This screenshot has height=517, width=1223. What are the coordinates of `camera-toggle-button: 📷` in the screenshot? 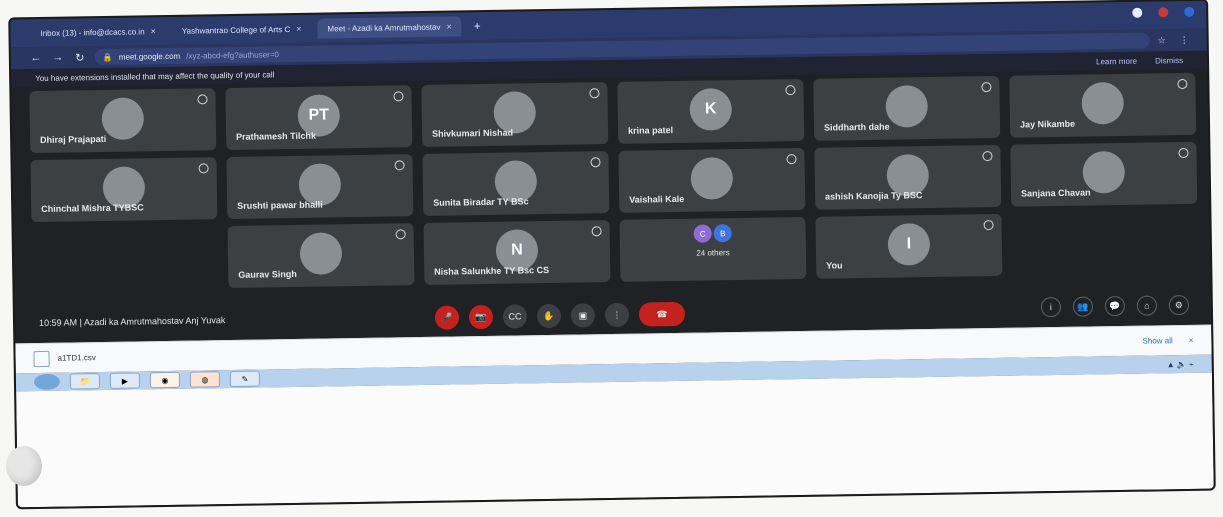 It's located at (481, 317).